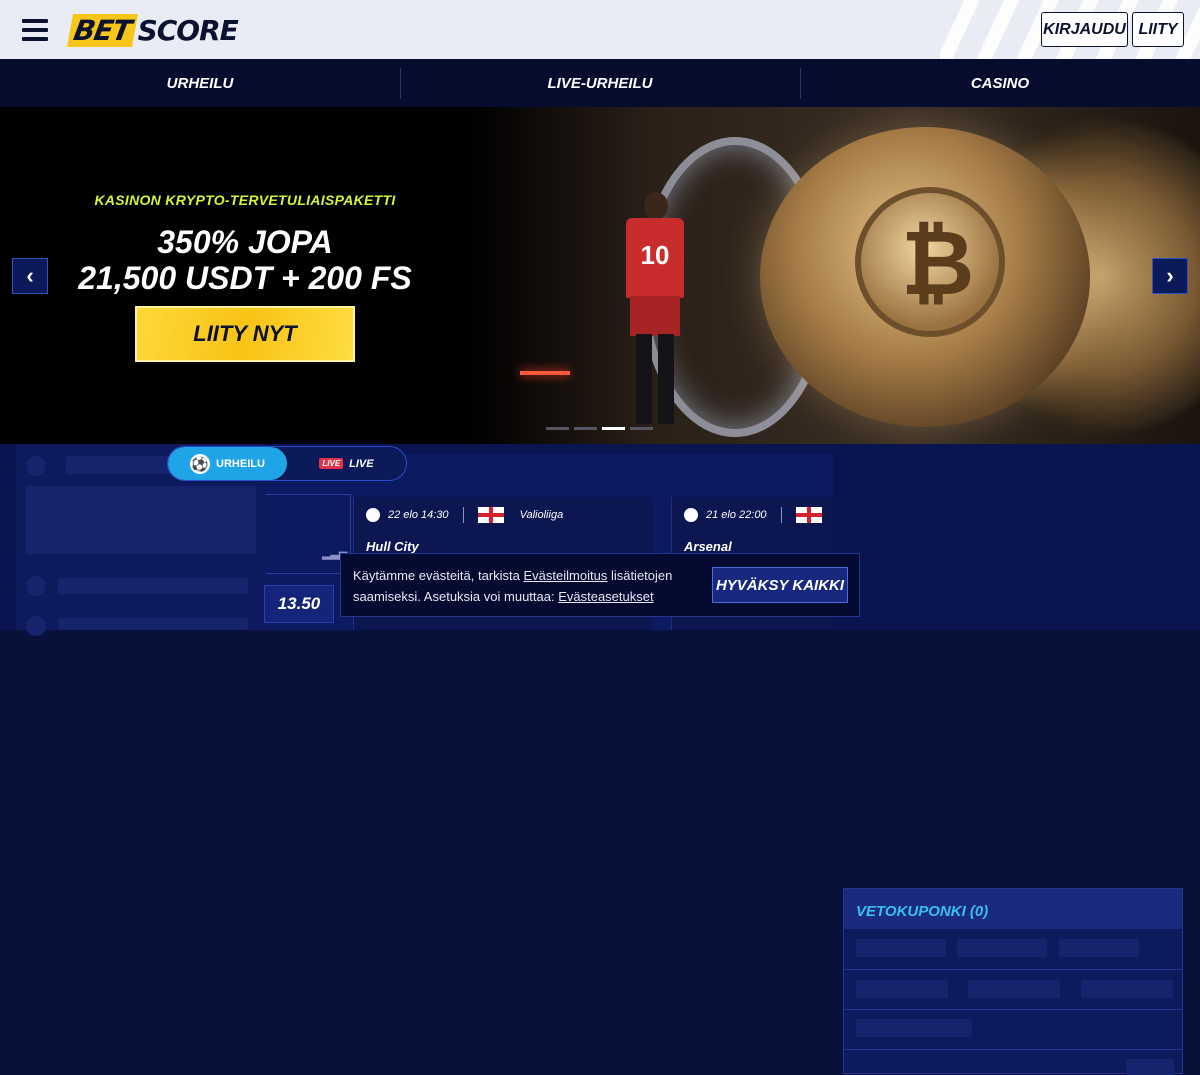 Image resolution: width=1200 pixels, height=1075 pixels. Describe the element at coordinates (566, 575) in the screenshot. I see `cookie-notice-link: Evästeilmoitus` at that location.